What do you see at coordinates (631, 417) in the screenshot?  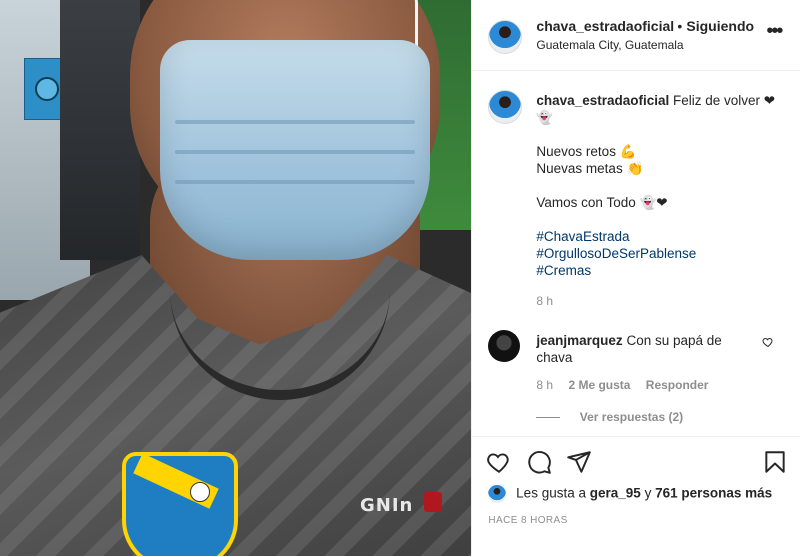 I see `view-replies-label: Ver respuestas (2)` at bounding box center [631, 417].